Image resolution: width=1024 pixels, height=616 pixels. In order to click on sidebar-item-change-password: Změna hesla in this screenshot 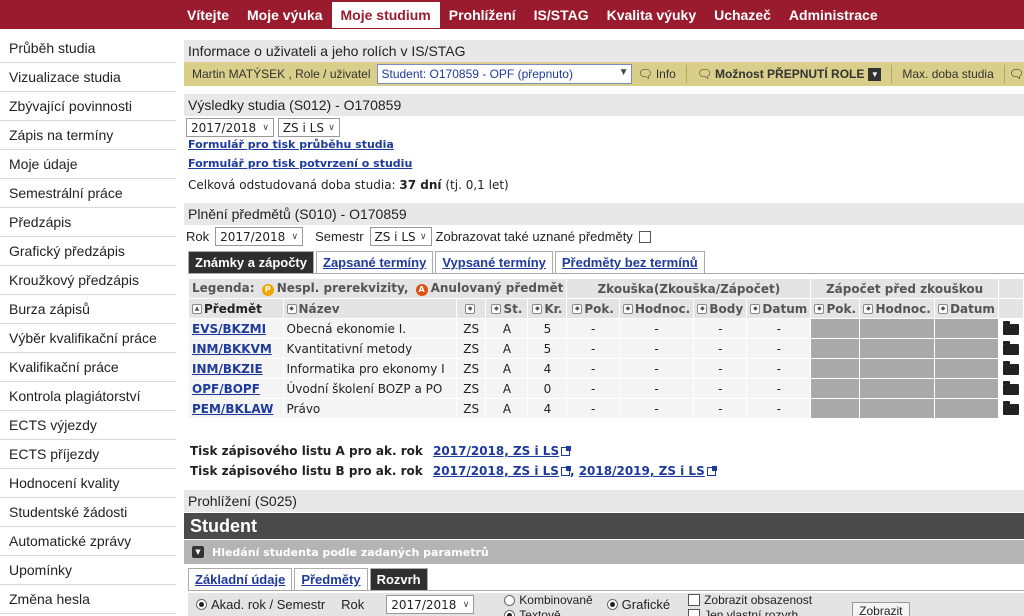, I will do `click(88, 599)`.